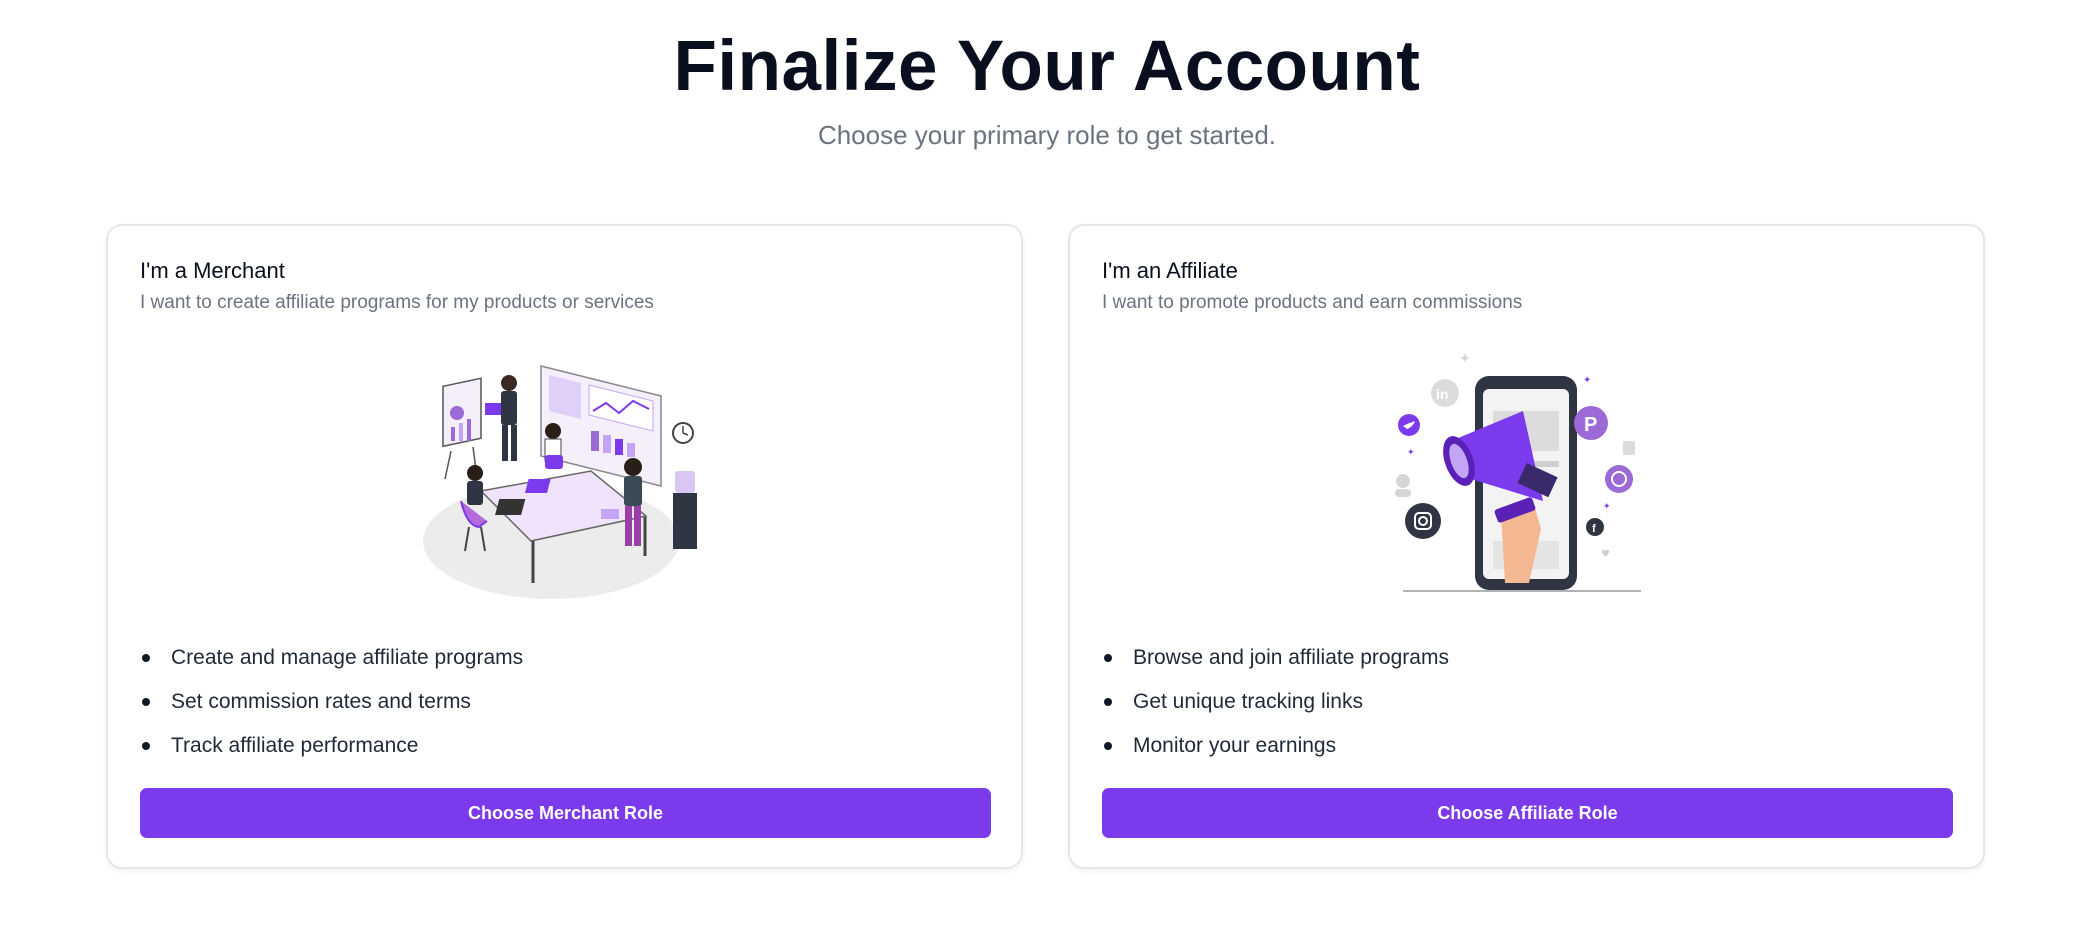 This screenshot has width=2094, height=945. Describe the element at coordinates (1248, 701) in the screenshot. I see `feature-text: Get unique tracking links` at that location.